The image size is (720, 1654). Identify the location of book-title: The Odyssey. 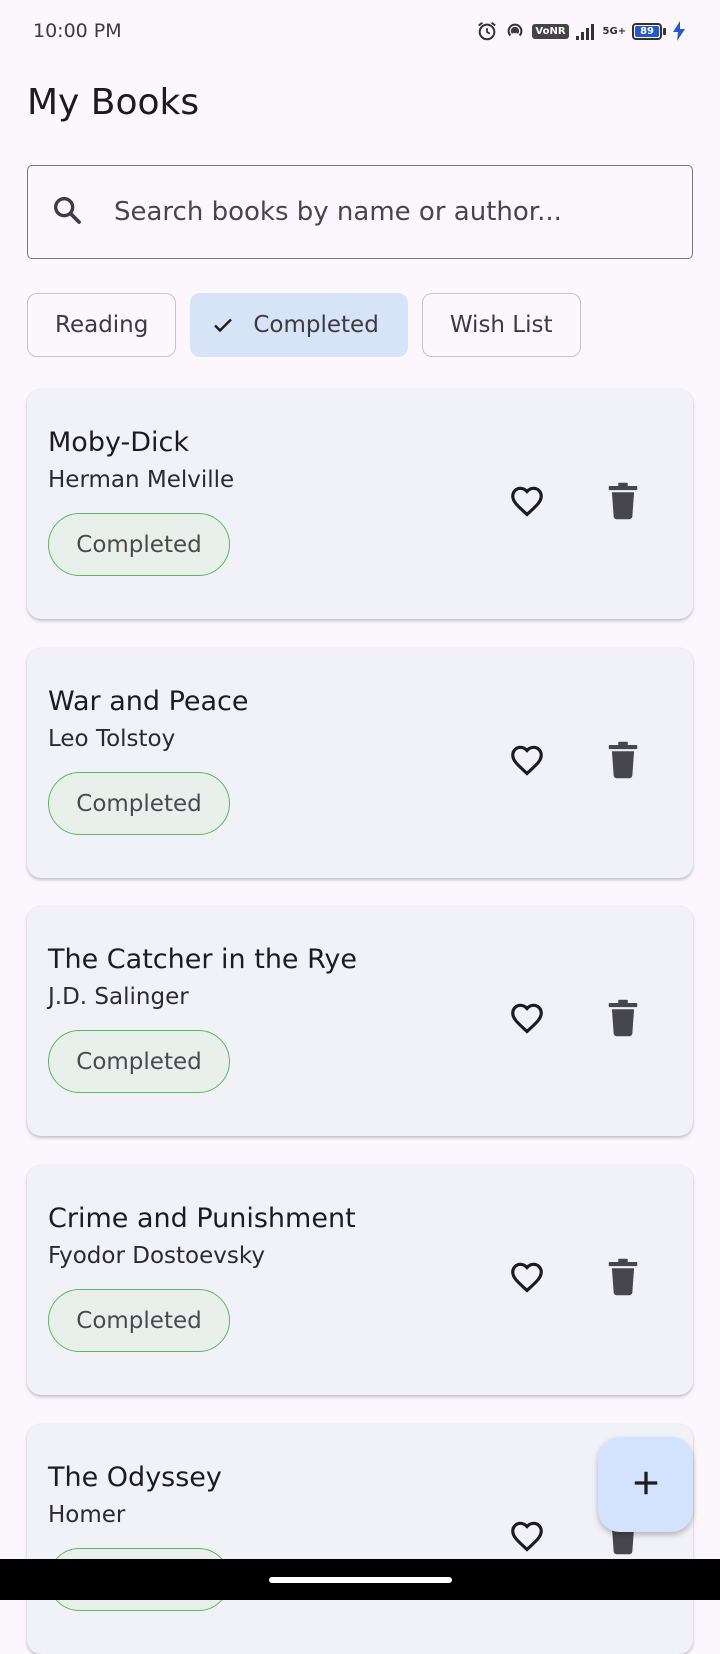
(135, 1477).